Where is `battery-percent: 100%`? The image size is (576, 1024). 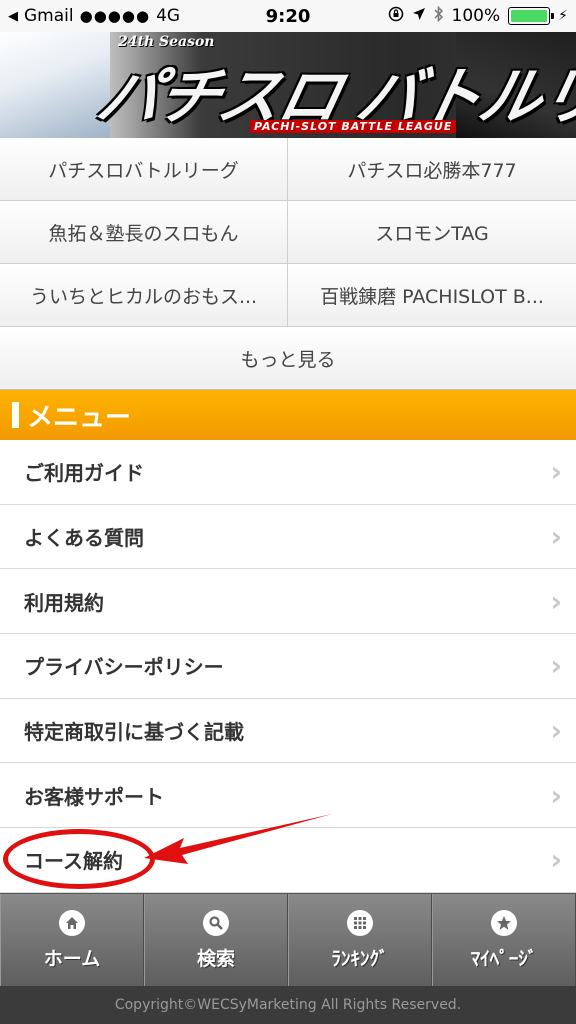 battery-percent: 100% is located at coordinates (476, 16).